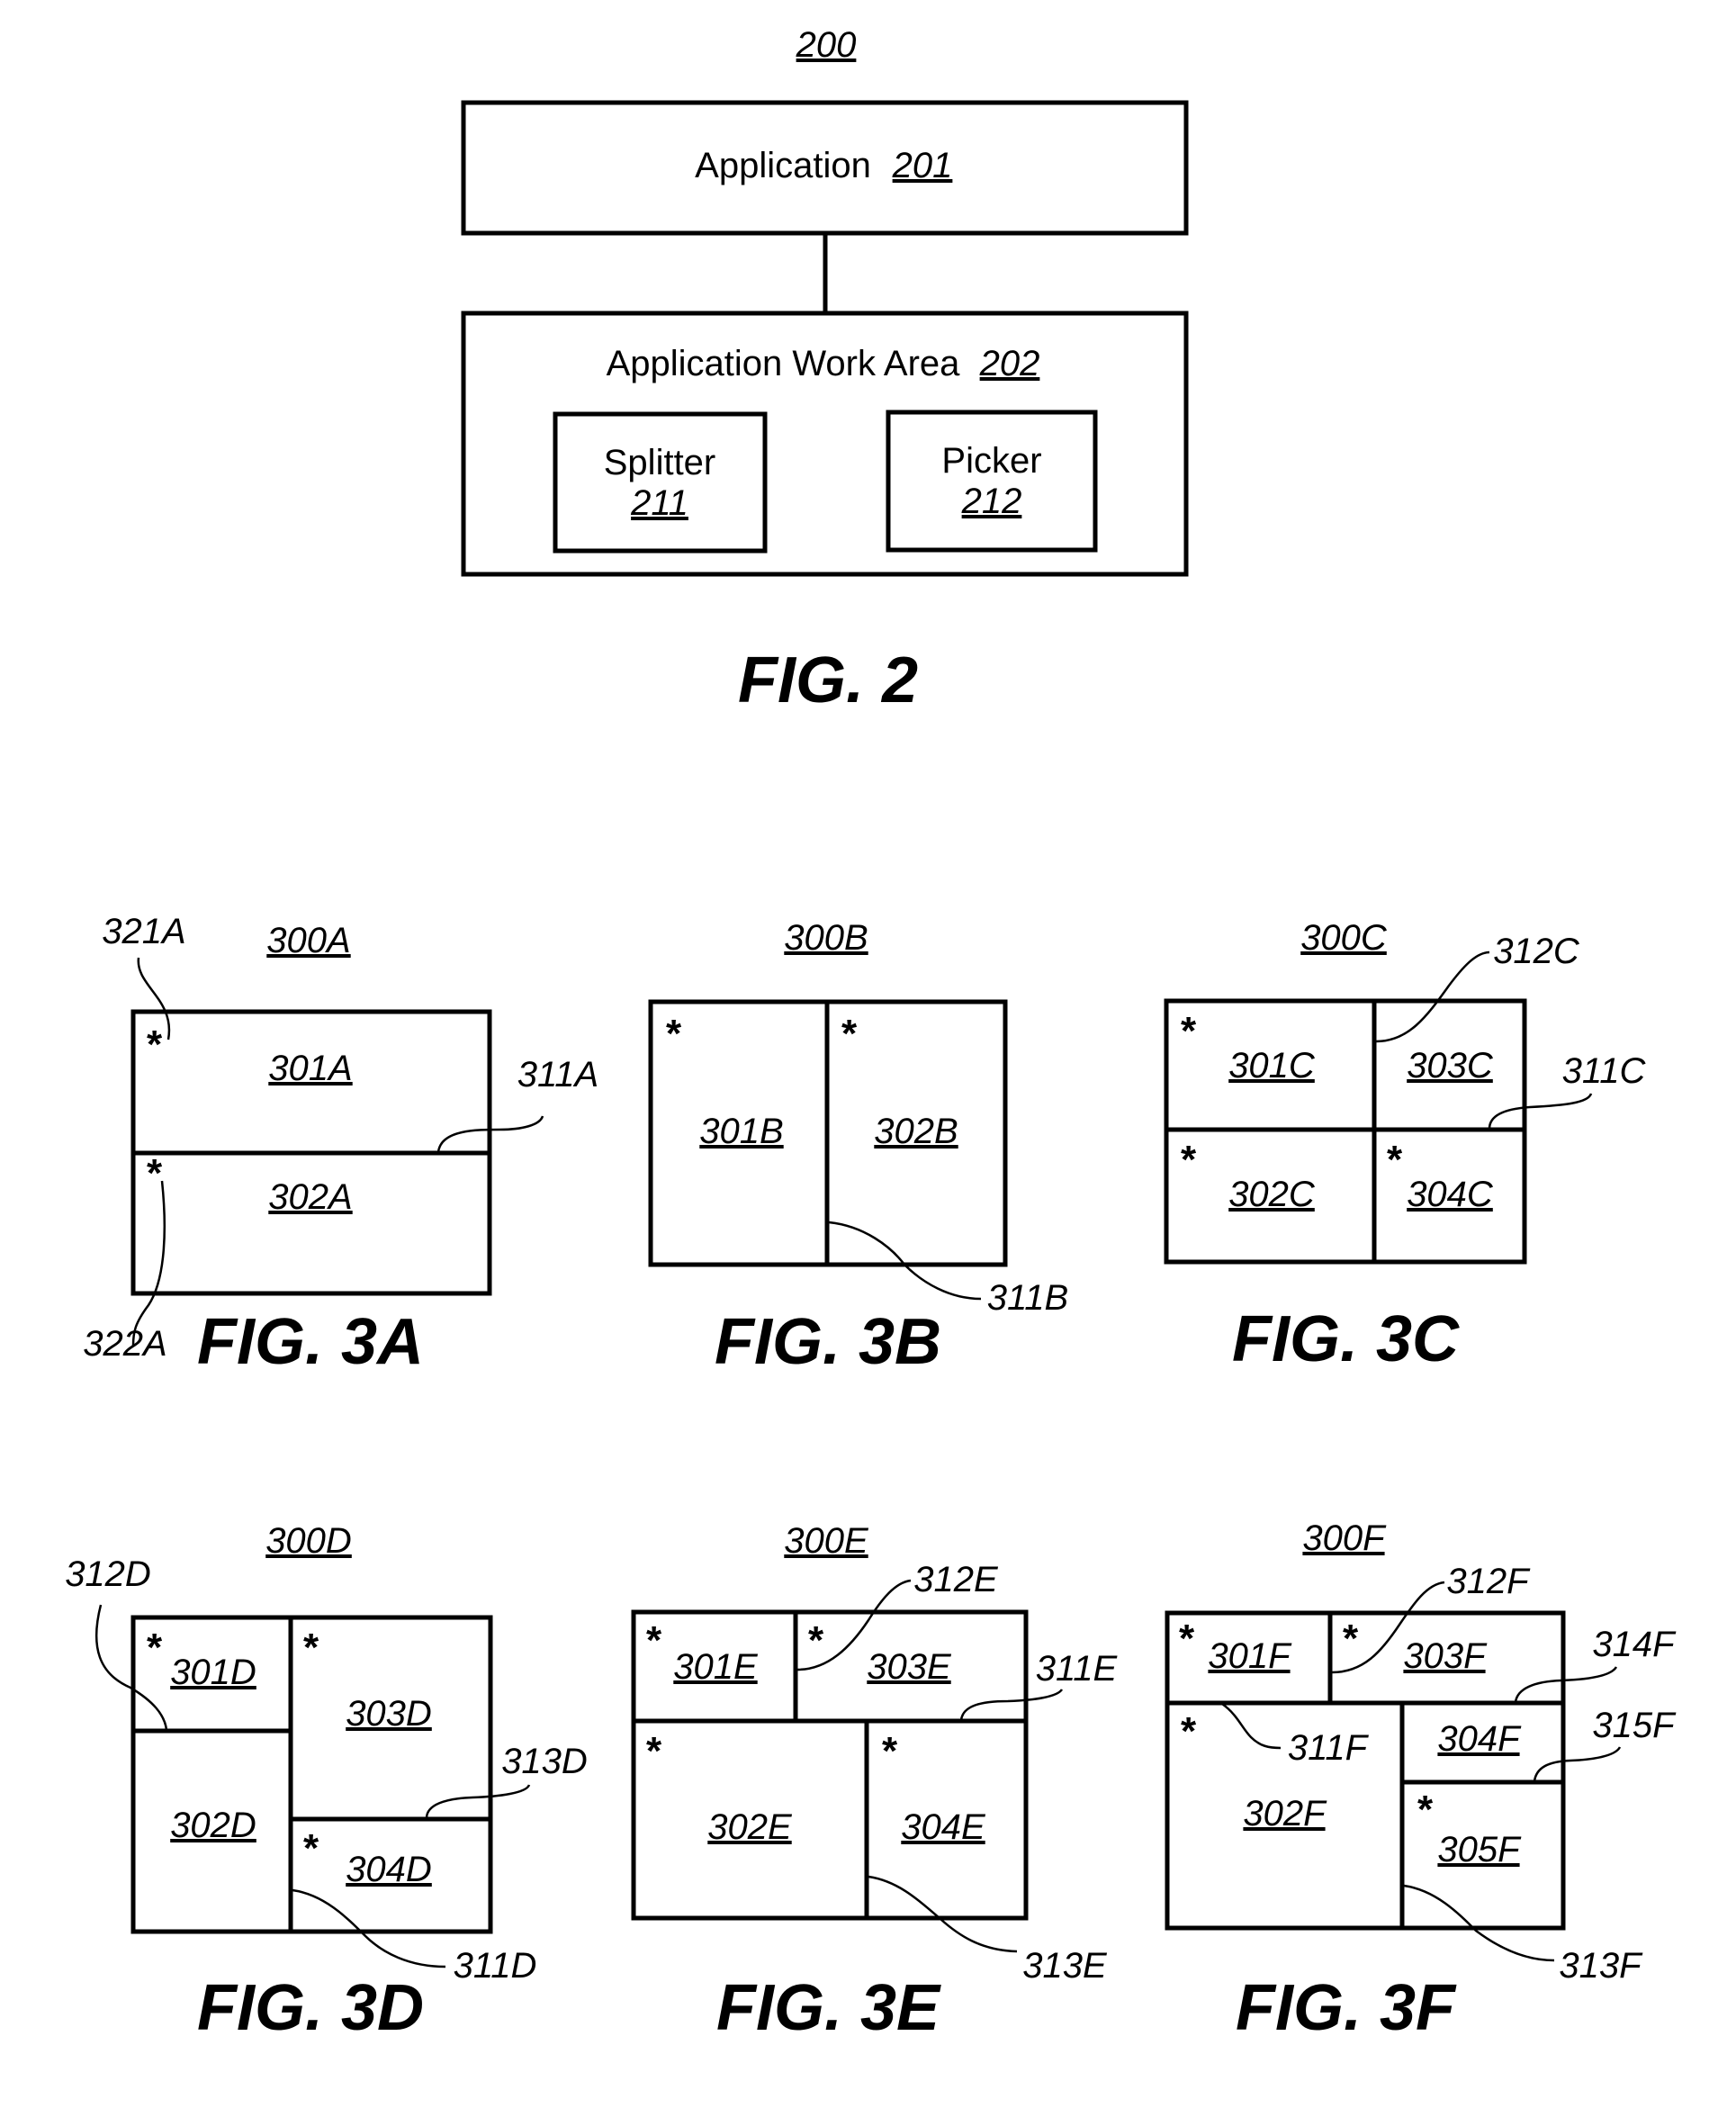  What do you see at coordinates (213, 1672) in the screenshot?
I see `pane-301d: 301D` at bounding box center [213, 1672].